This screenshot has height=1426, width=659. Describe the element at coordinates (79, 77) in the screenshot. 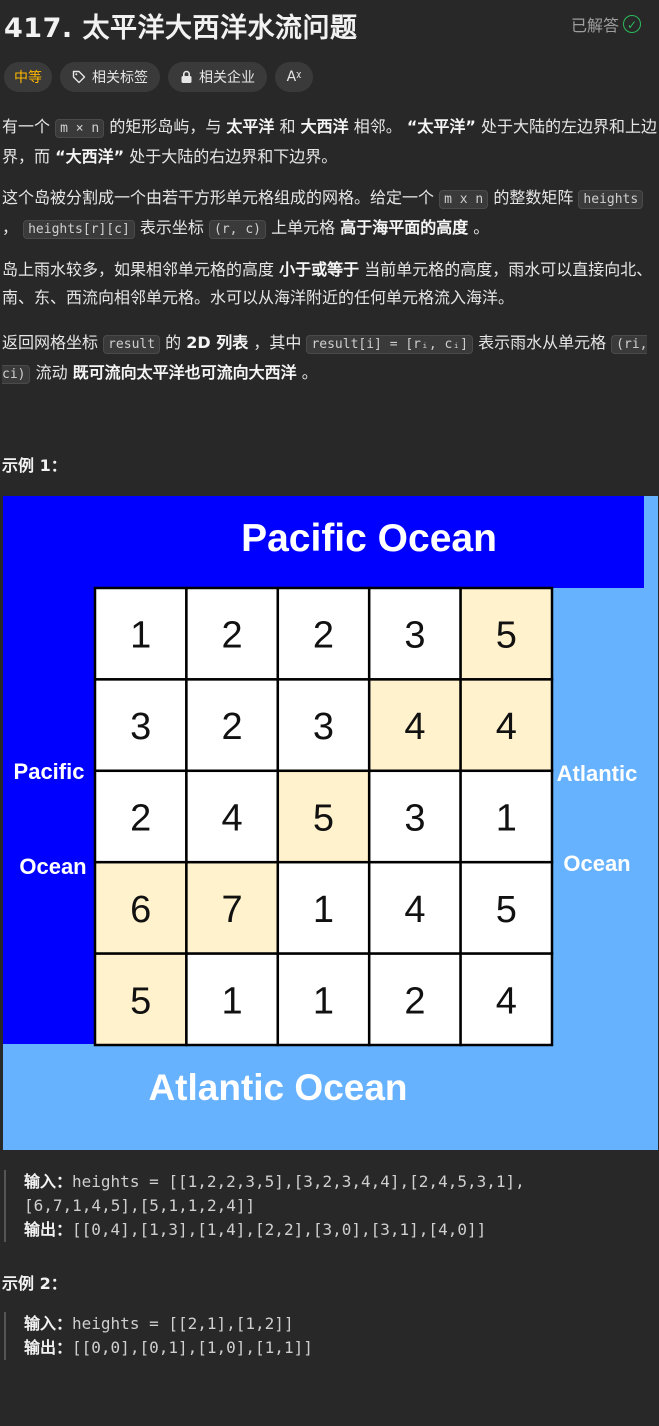

I see `tag-icon` at that location.